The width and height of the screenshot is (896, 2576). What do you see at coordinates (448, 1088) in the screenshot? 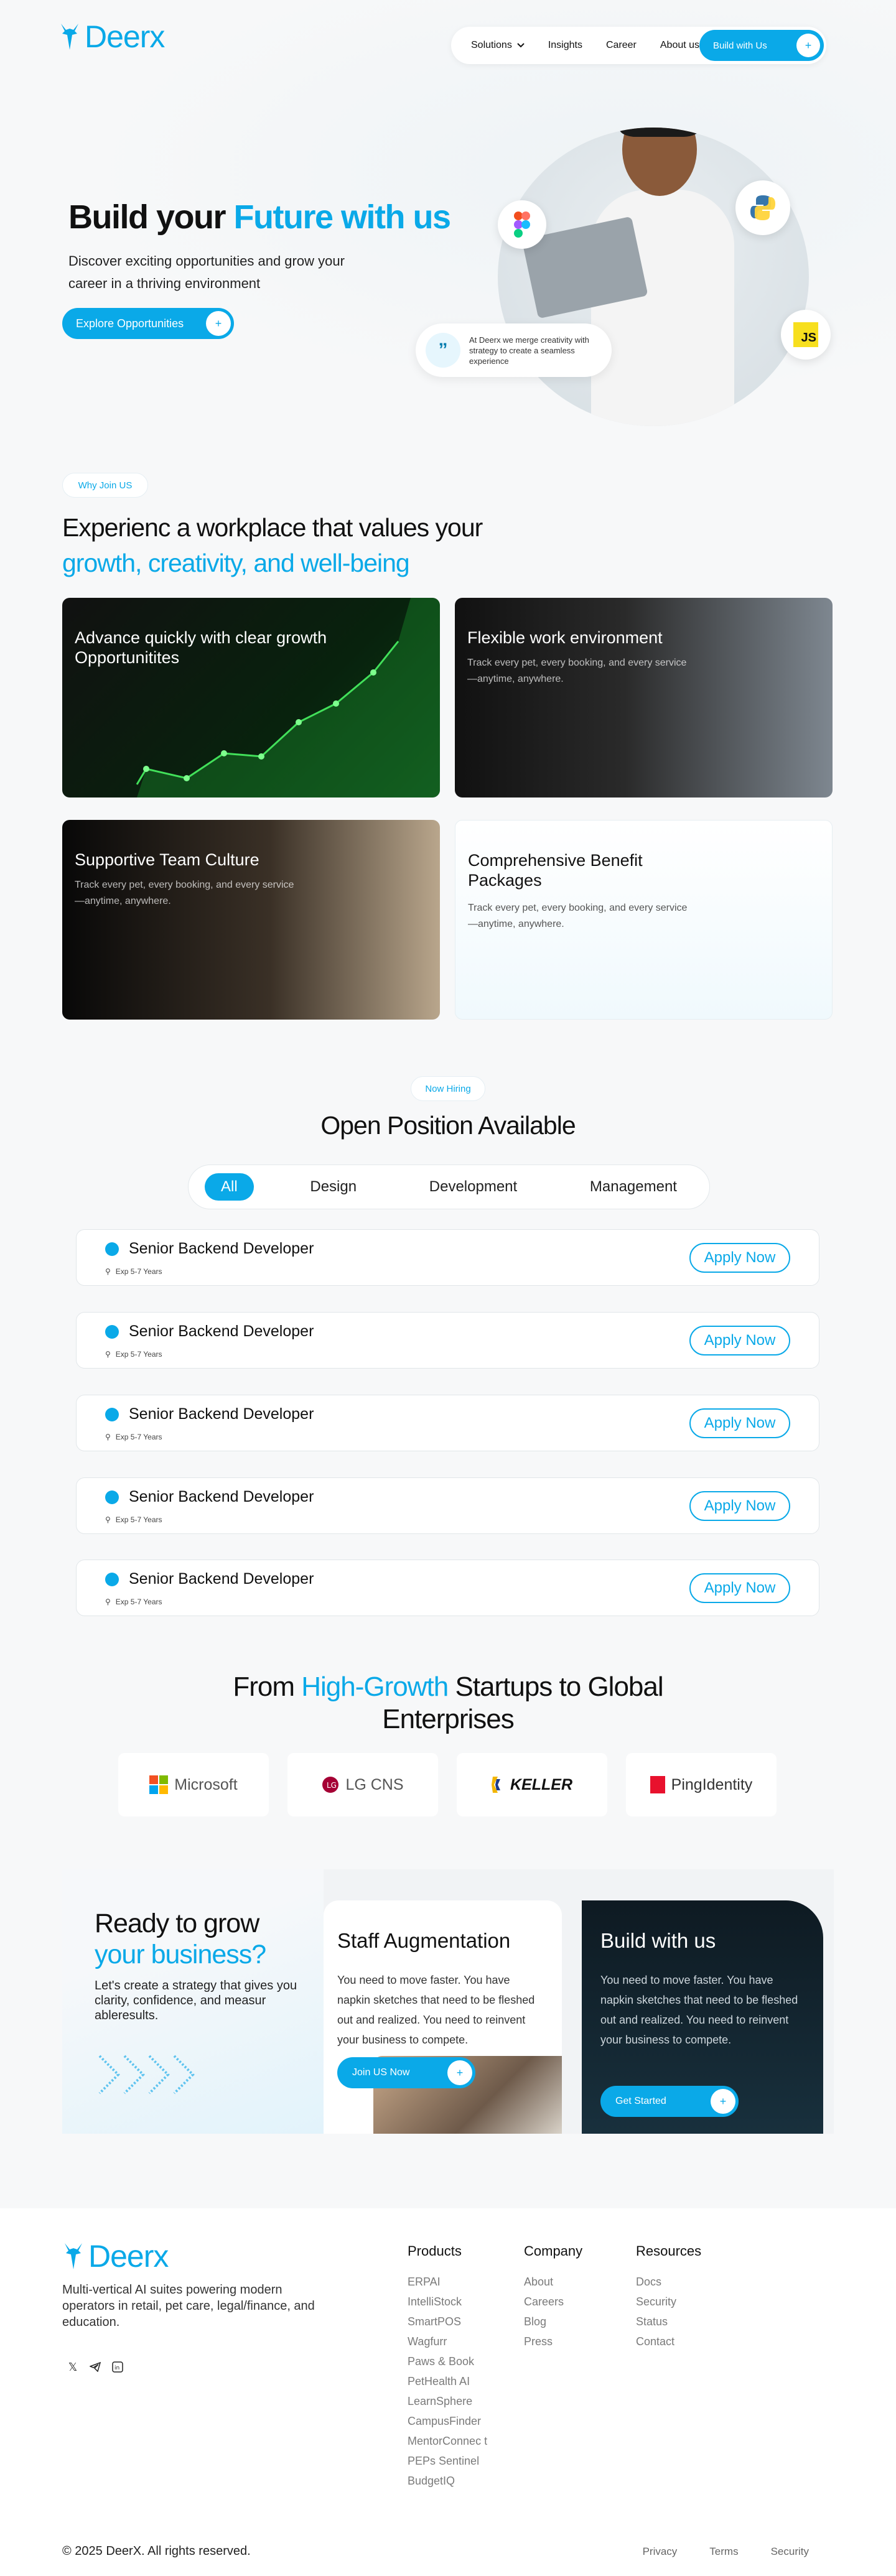
I see `now-hiring-pill: Now Hiring` at bounding box center [448, 1088].